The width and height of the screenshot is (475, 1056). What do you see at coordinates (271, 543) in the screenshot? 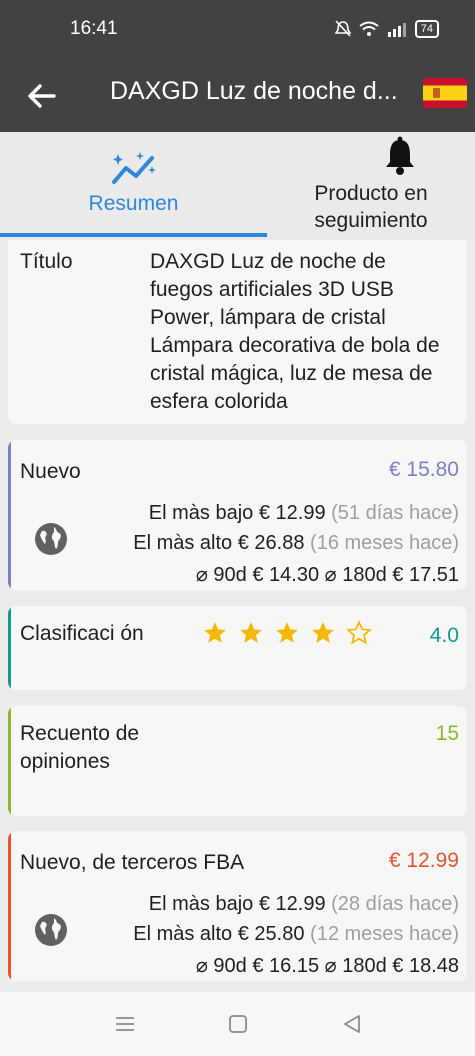
I see `highest-price: € 26.88` at bounding box center [271, 543].